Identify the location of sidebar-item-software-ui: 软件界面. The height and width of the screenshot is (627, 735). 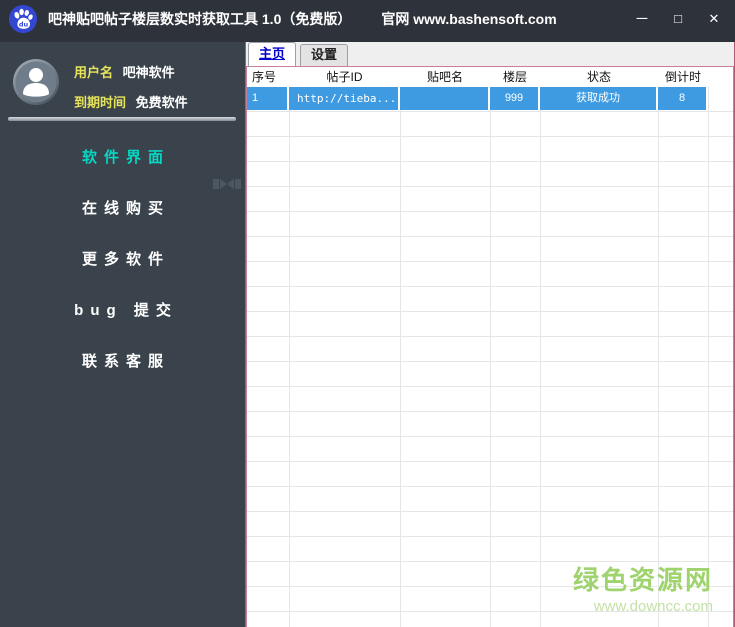
(122, 160).